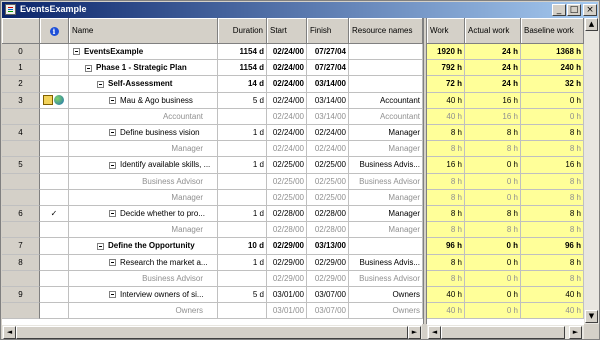 Image resolution: width=600 pixels, height=340 pixels. Describe the element at coordinates (552, 68) in the screenshot. I see `baseline-work-cell: 240 h` at that location.